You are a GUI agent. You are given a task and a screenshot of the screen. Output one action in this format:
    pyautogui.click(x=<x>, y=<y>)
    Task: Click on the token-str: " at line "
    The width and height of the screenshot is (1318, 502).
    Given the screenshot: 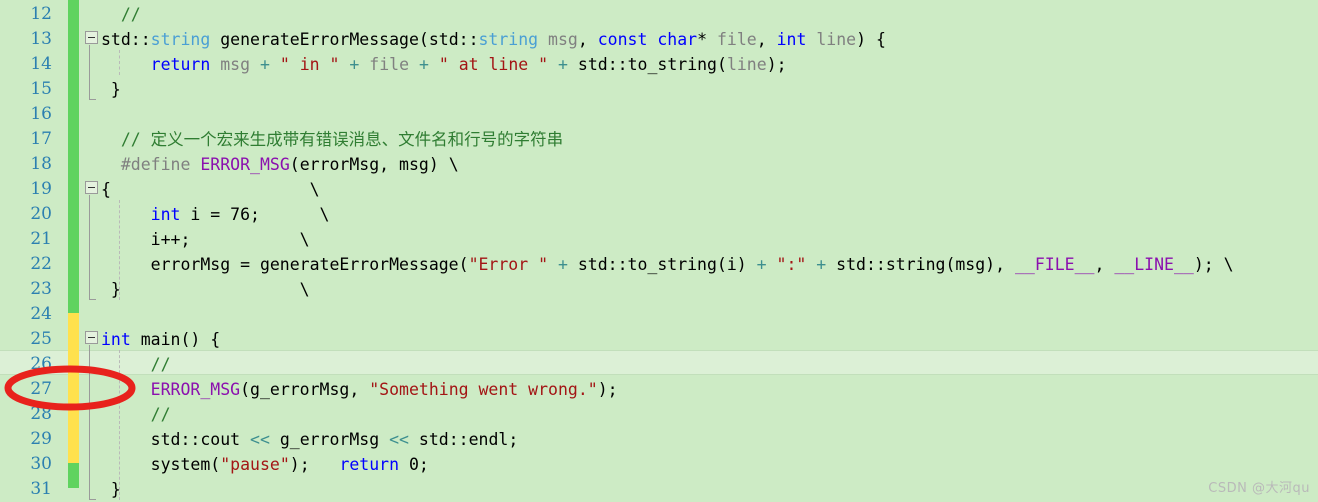 What is the action you would take?
    pyautogui.click(x=493, y=64)
    